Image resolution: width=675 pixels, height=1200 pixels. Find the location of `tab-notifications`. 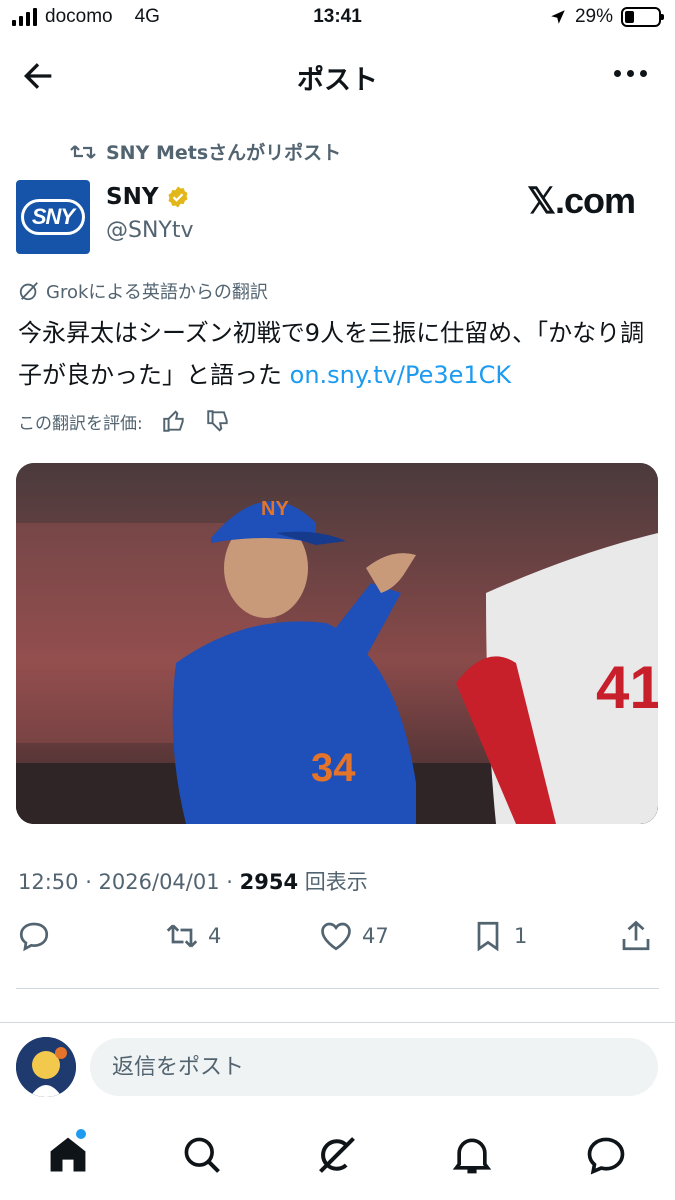

tab-notifications is located at coordinates (472, 1155).